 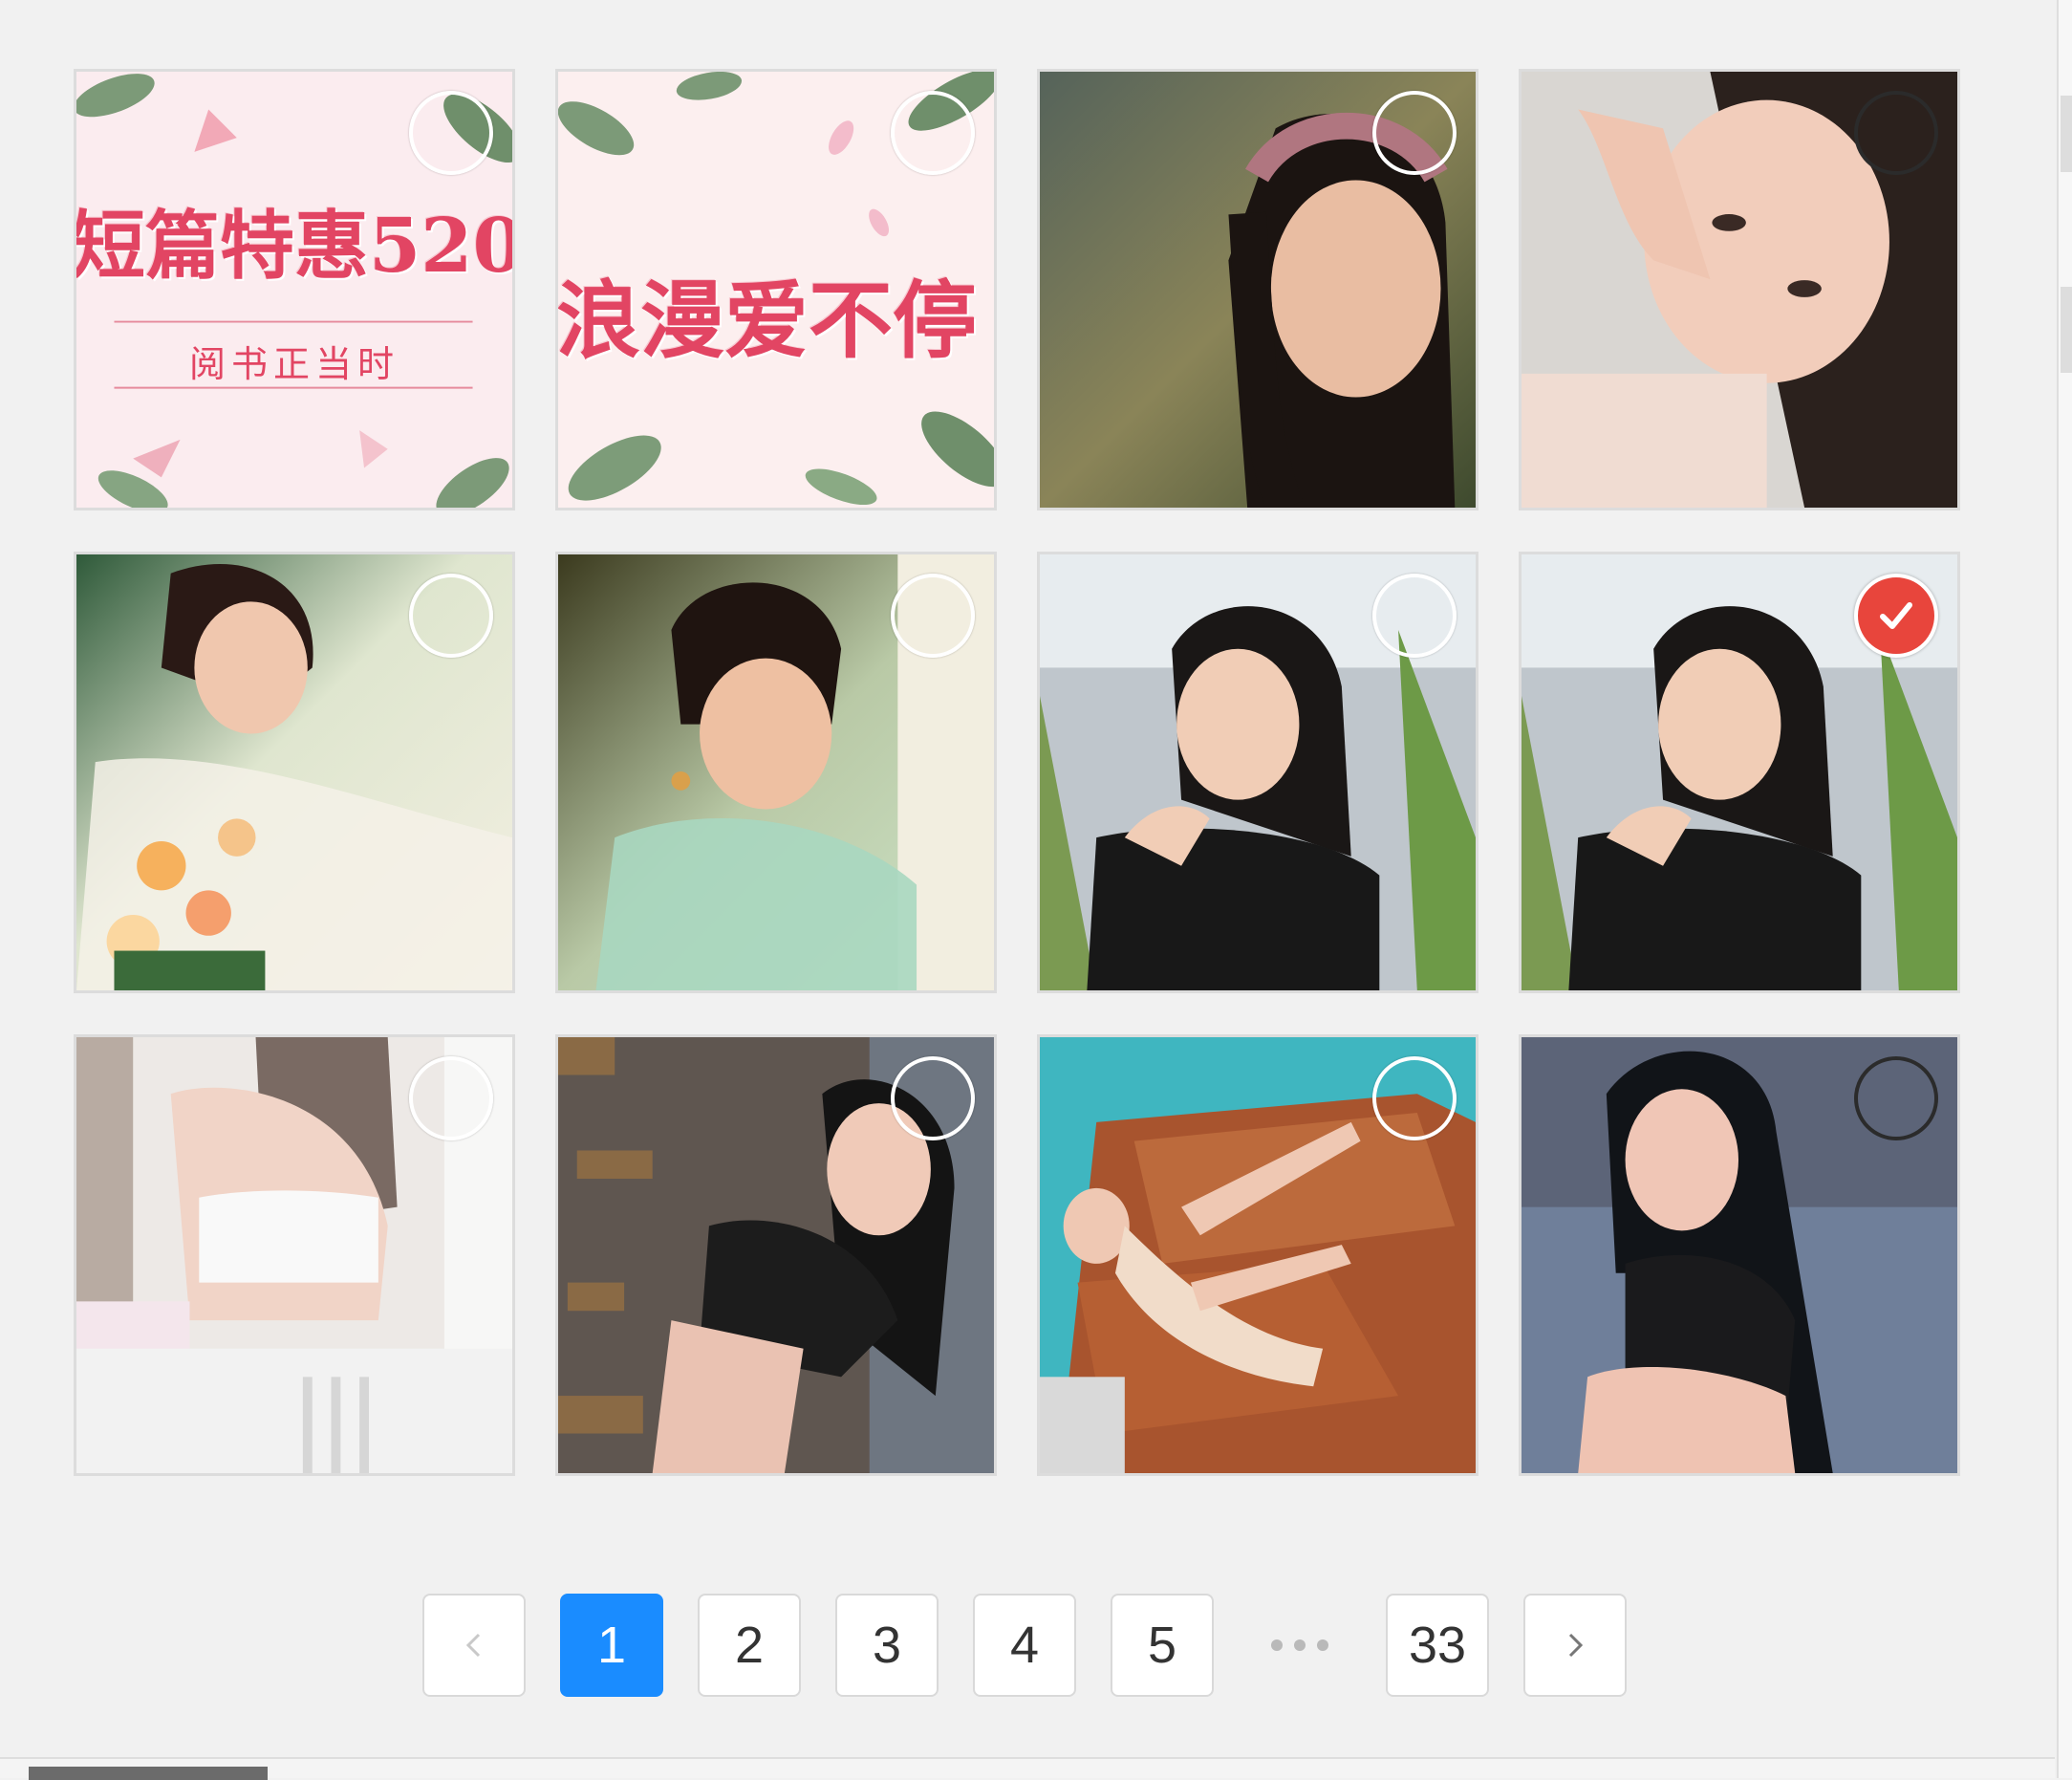 I want to click on pagination: 1 2 3 4 5 33, so click(x=1041, y=1645).